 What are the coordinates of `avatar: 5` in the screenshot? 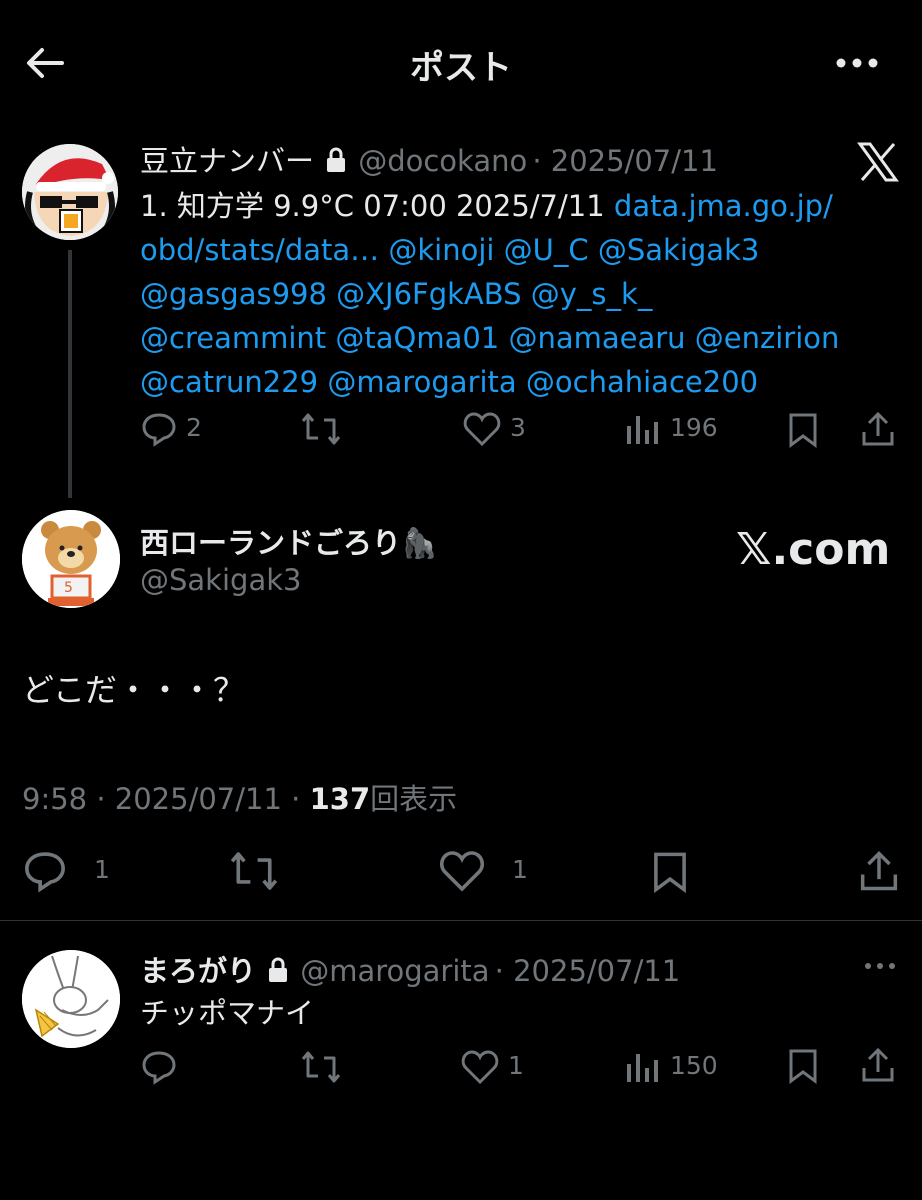 It's located at (71, 559).